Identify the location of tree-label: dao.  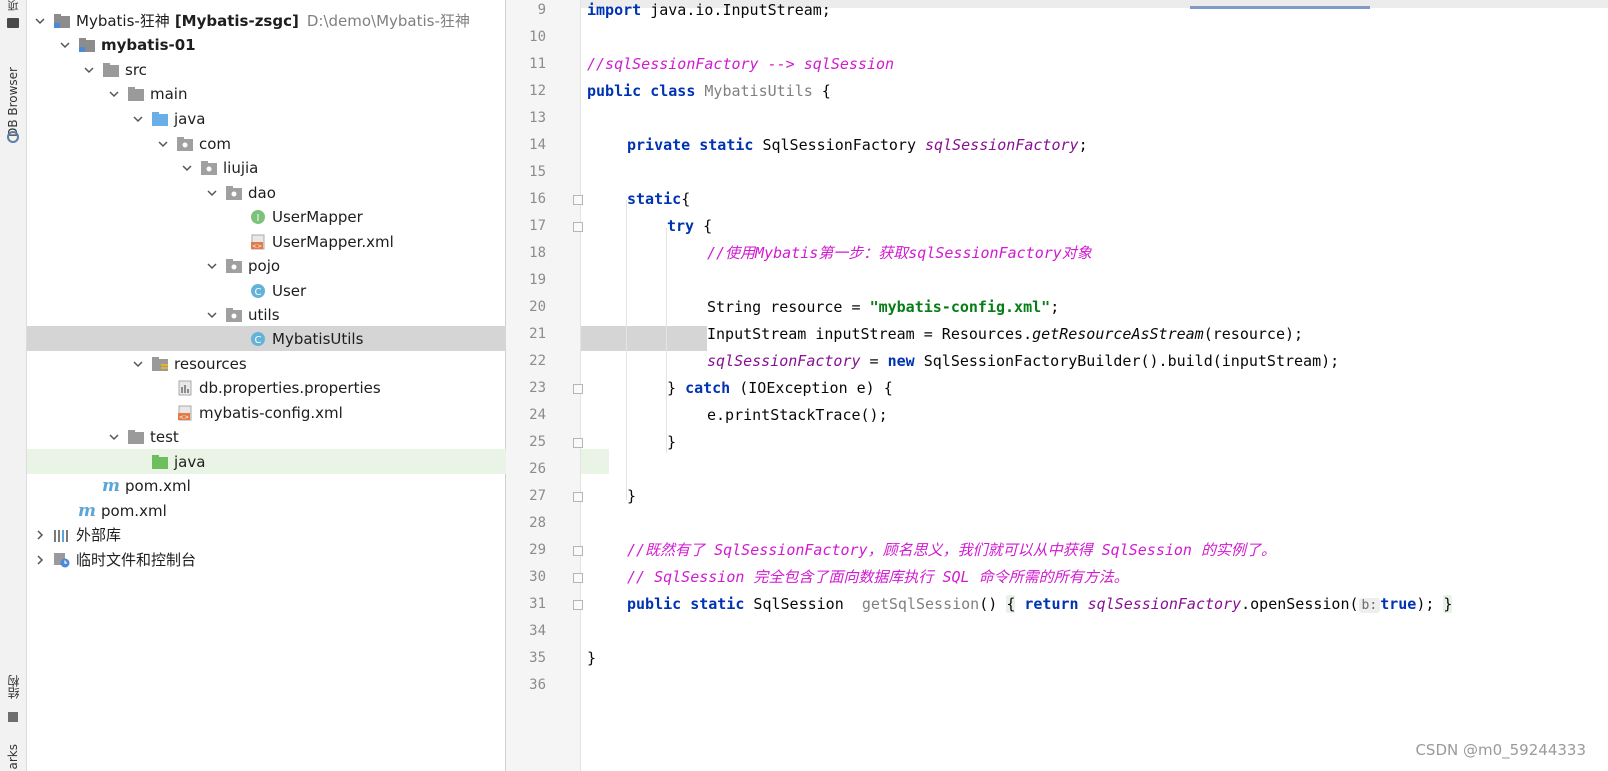
(262, 192).